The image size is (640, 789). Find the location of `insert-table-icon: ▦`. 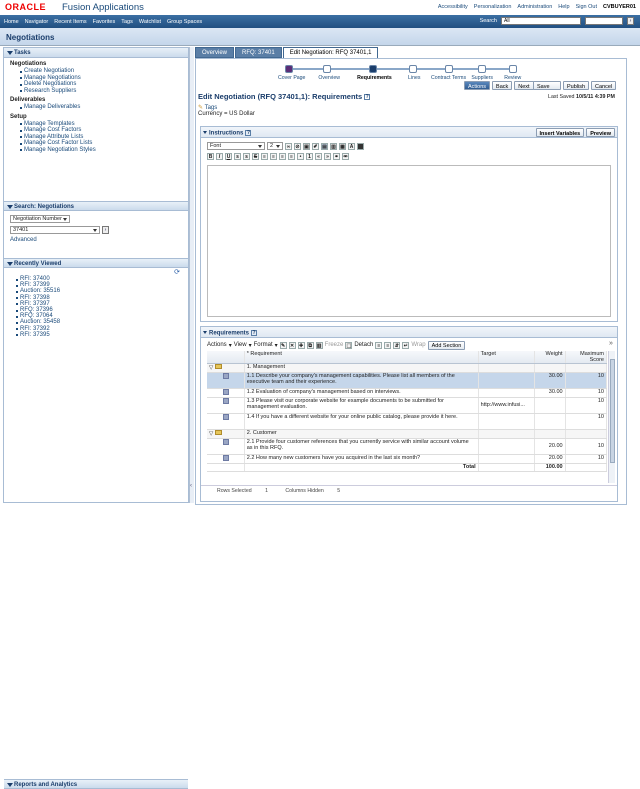

insert-table-icon: ▦ is located at coordinates (342, 146).